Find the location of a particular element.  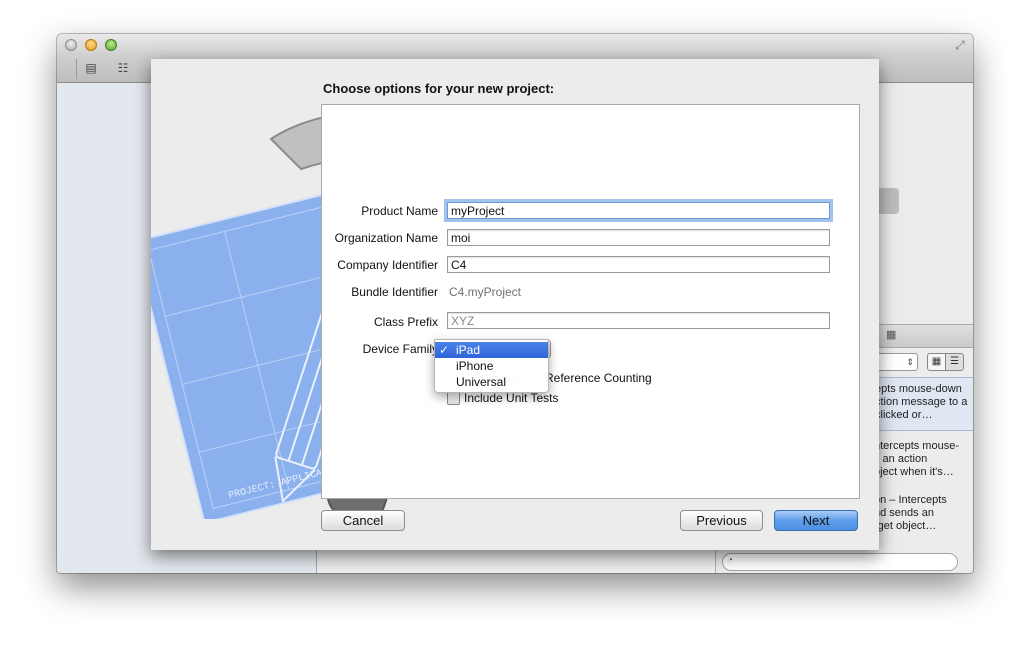

company-identifier-field is located at coordinates (638, 264).